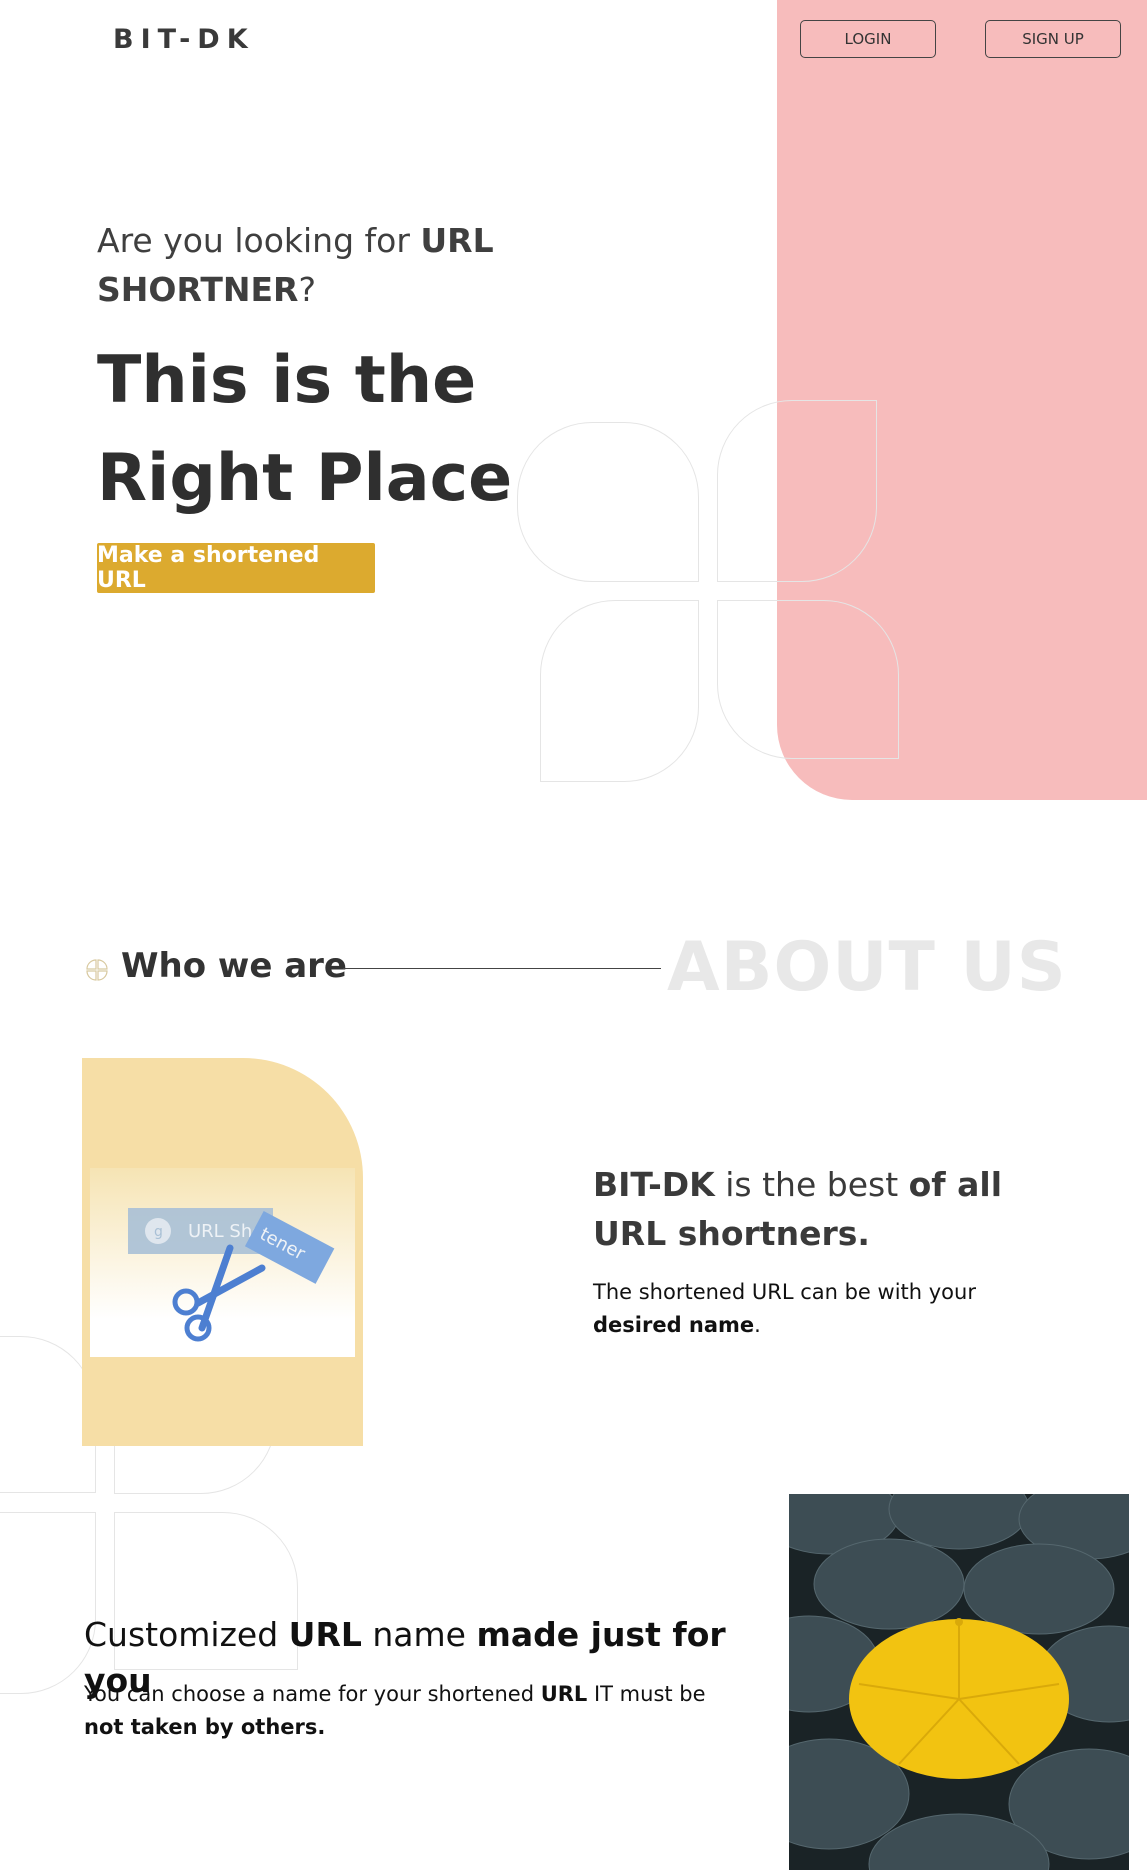 Image resolution: width=1147 pixels, height=1870 pixels. Describe the element at coordinates (867, 1184) in the screenshot. I see `about-title-mid2: best` at that location.